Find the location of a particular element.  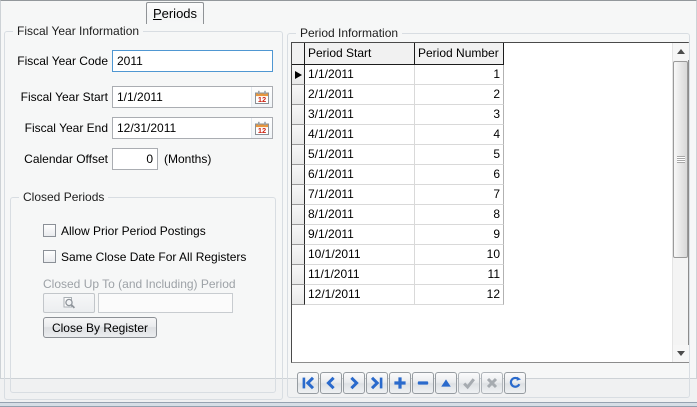

cell-period-start: 6/1/2011 is located at coordinates (360, 175).